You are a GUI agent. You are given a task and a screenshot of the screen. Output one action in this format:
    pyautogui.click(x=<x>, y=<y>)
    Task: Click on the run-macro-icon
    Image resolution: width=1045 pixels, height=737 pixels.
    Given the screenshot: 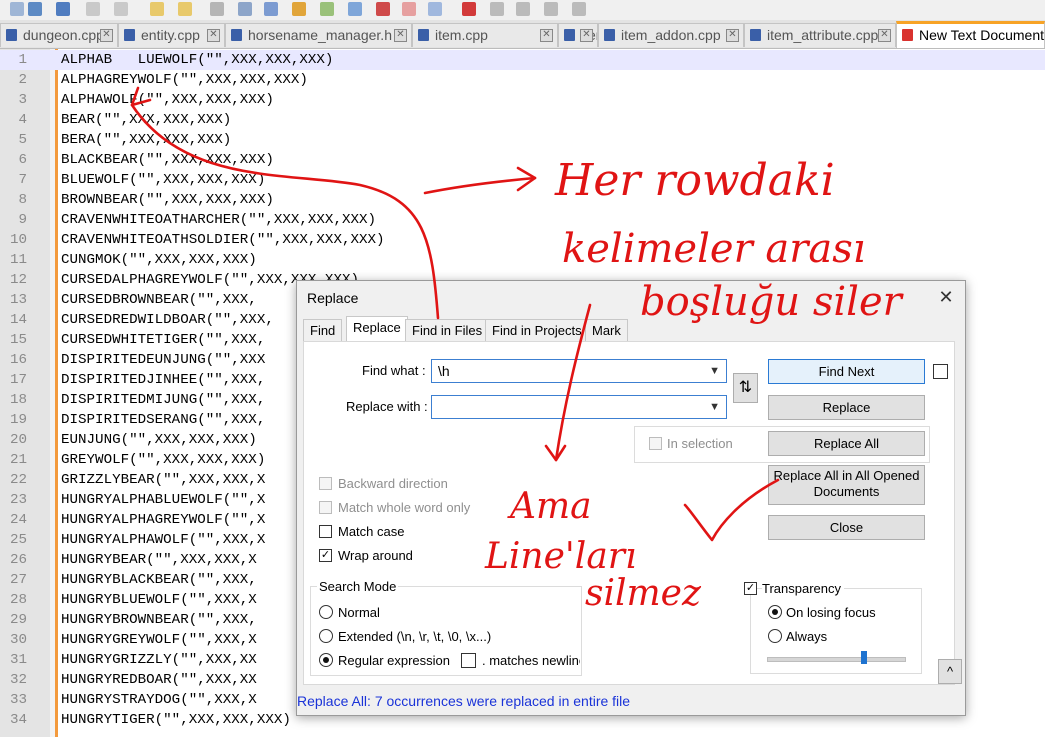 What is the action you would take?
    pyautogui.click(x=551, y=9)
    